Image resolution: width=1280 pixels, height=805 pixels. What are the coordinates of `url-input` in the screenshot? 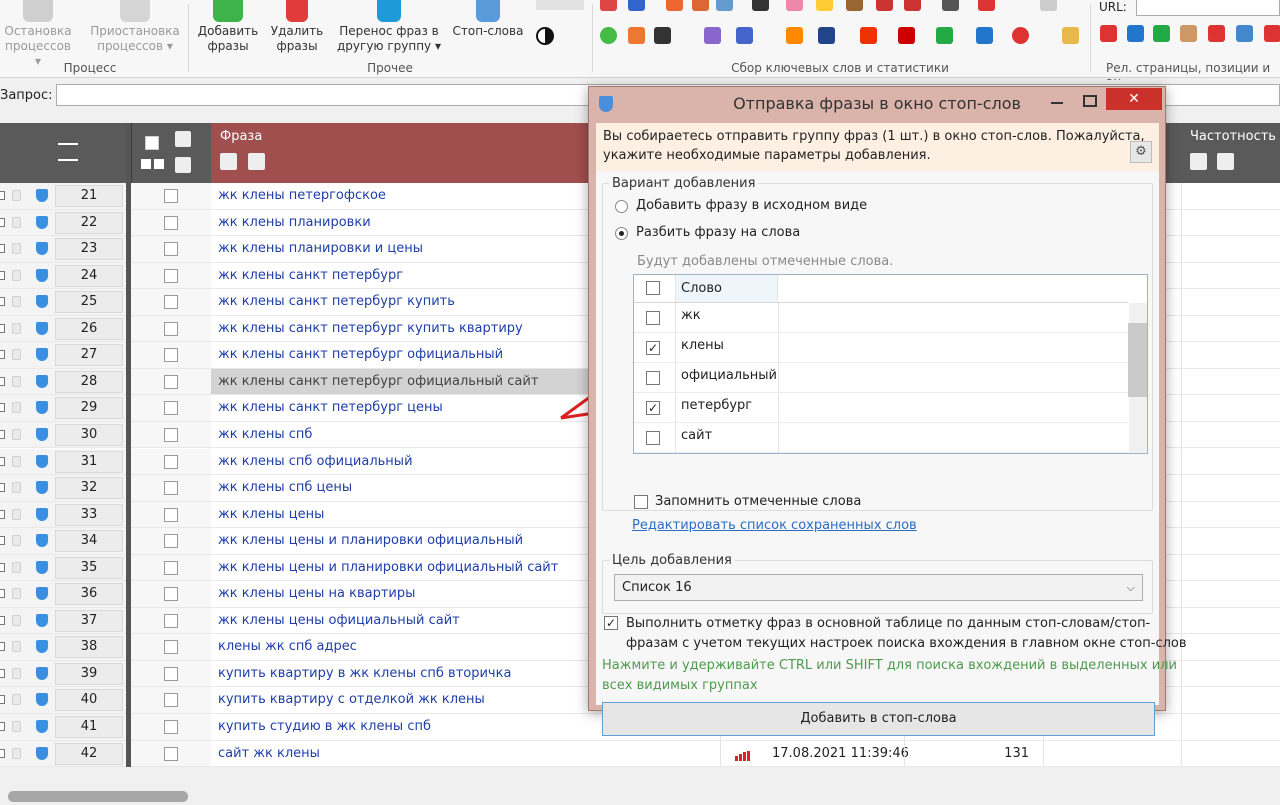 It's located at (1208, 8).